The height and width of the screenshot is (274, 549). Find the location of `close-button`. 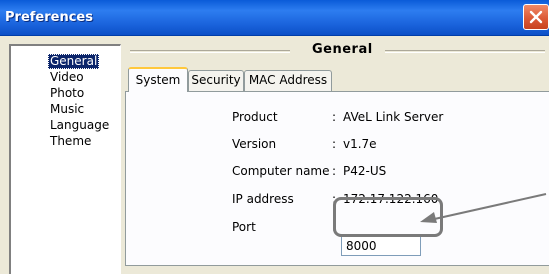

close-button is located at coordinates (536, 17).